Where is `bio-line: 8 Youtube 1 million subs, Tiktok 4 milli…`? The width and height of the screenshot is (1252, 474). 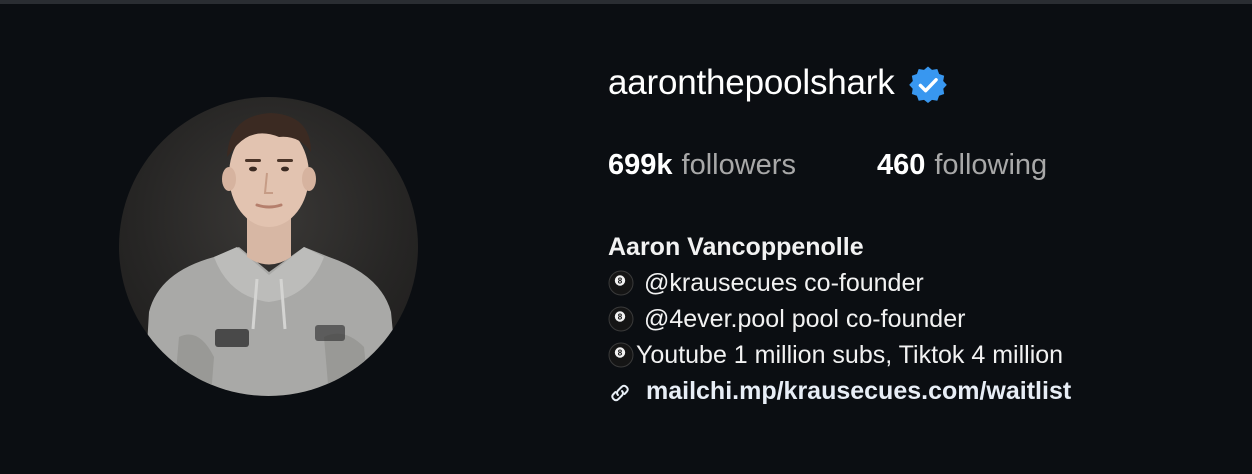
bio-line: 8 Youtube 1 million subs, Tiktok 4 milli… is located at coordinates (839, 355).